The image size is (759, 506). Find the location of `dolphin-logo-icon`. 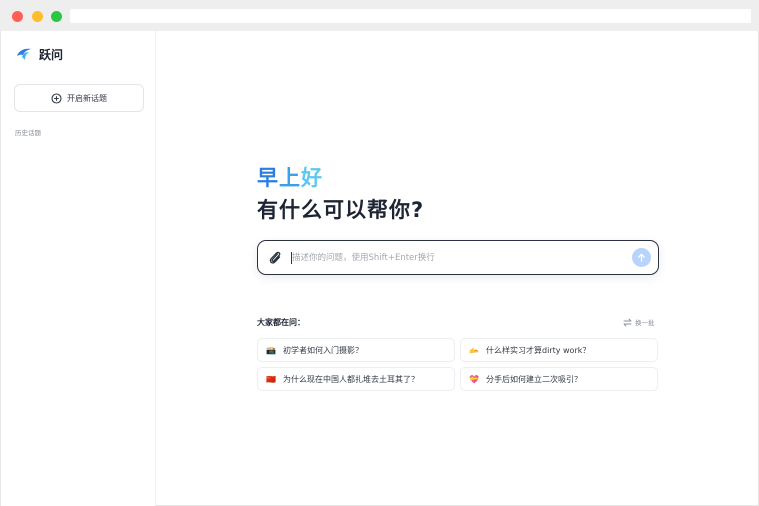

dolphin-logo-icon is located at coordinates (24, 54).